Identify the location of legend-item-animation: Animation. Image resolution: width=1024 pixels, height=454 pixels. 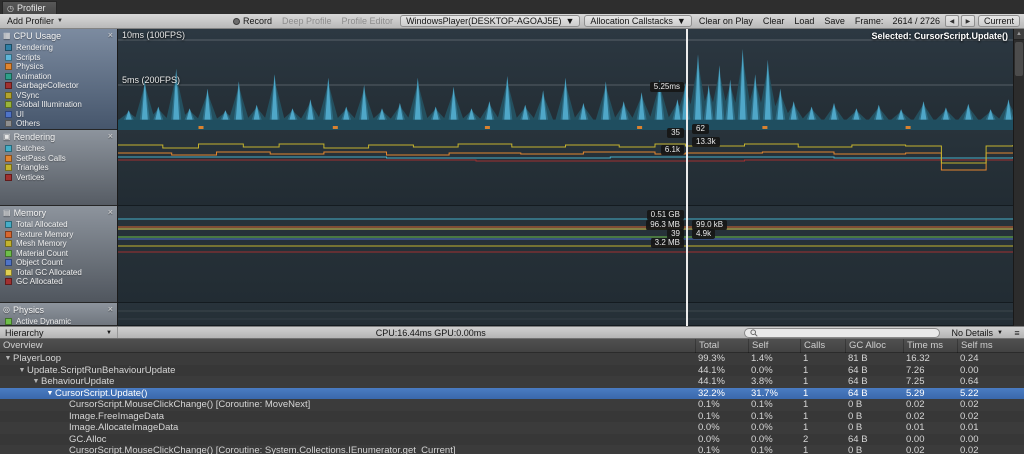
(60, 77).